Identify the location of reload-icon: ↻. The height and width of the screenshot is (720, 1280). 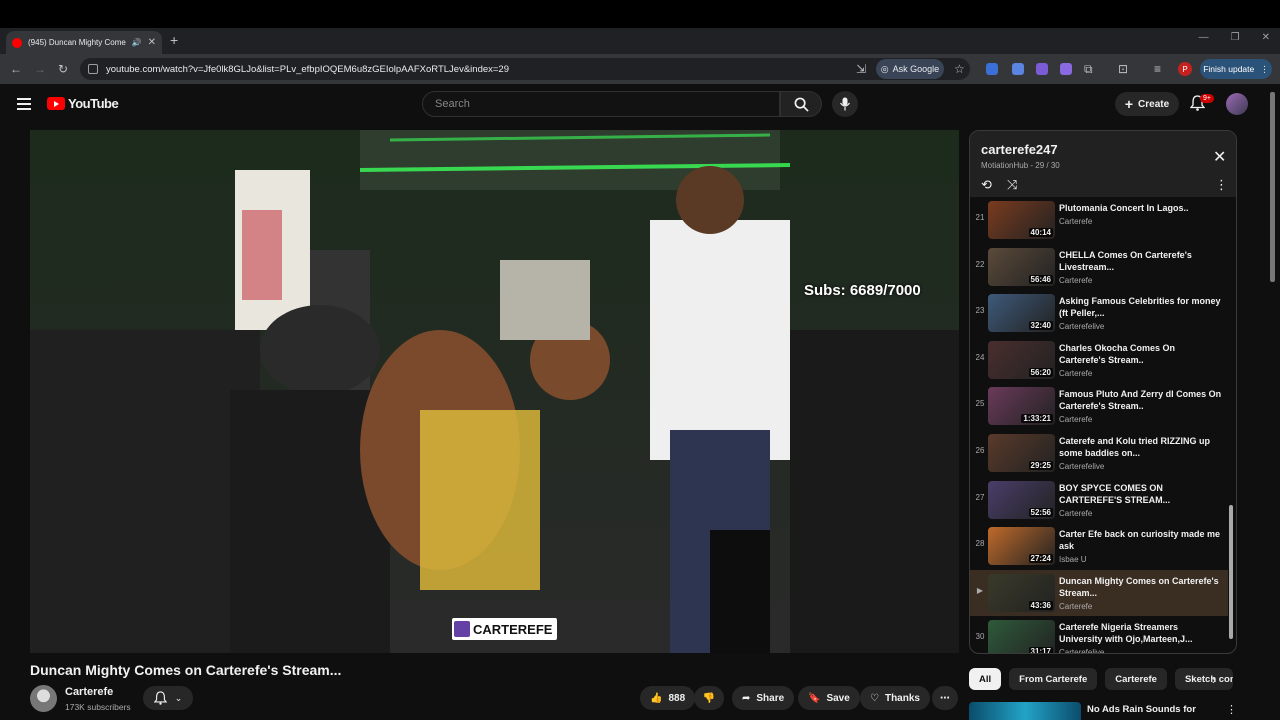
(63, 69).